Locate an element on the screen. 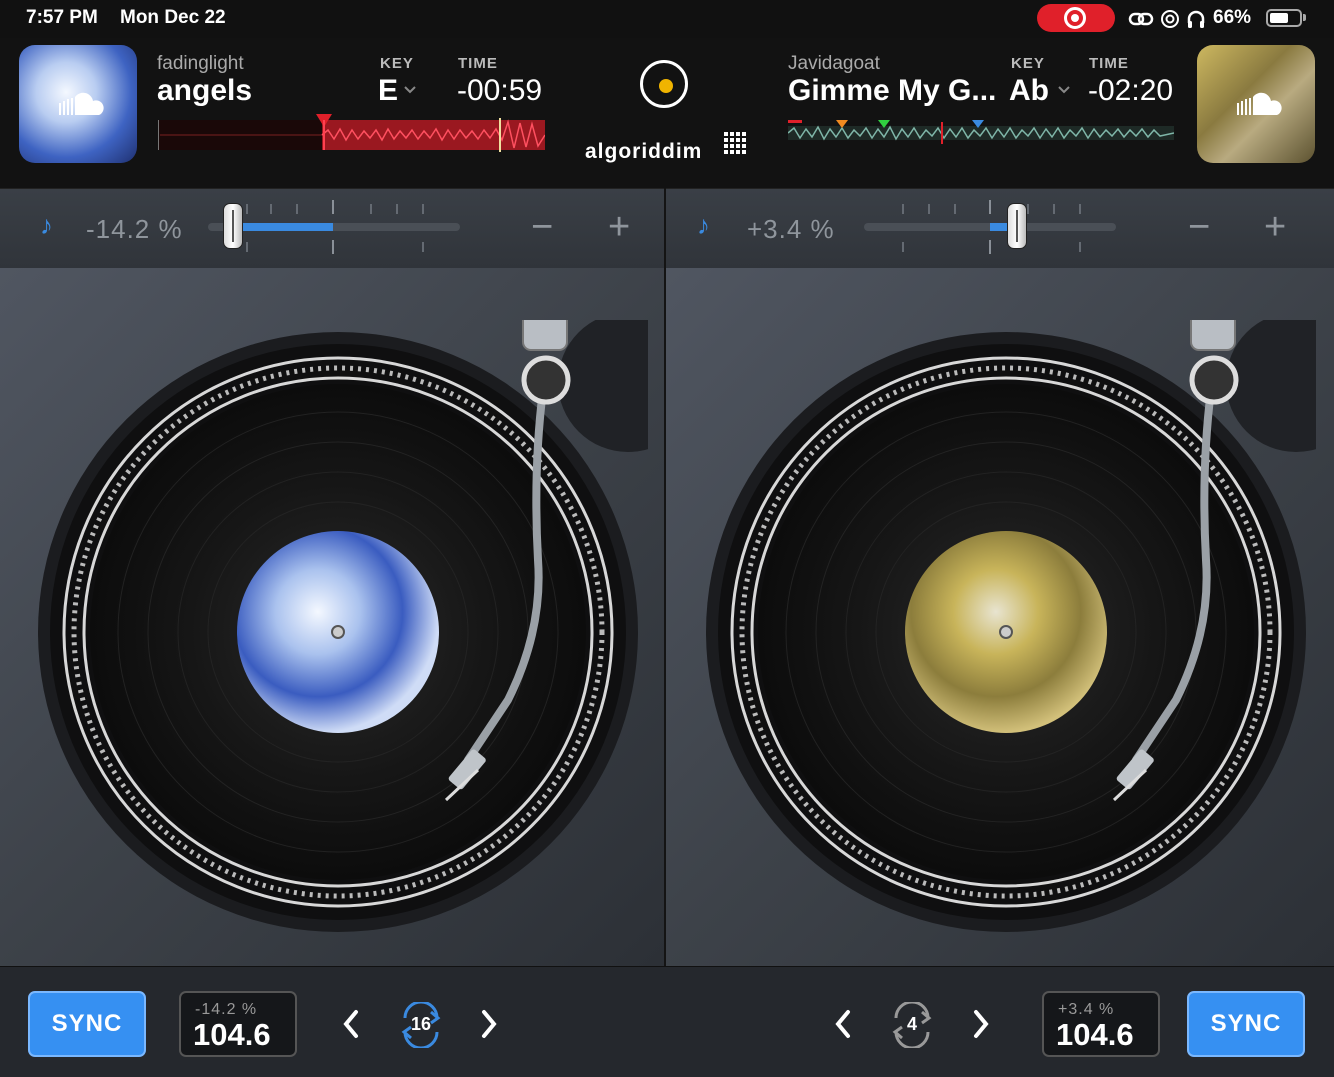 The height and width of the screenshot is (1077, 1334). battery-icon is located at coordinates (1284, 18).